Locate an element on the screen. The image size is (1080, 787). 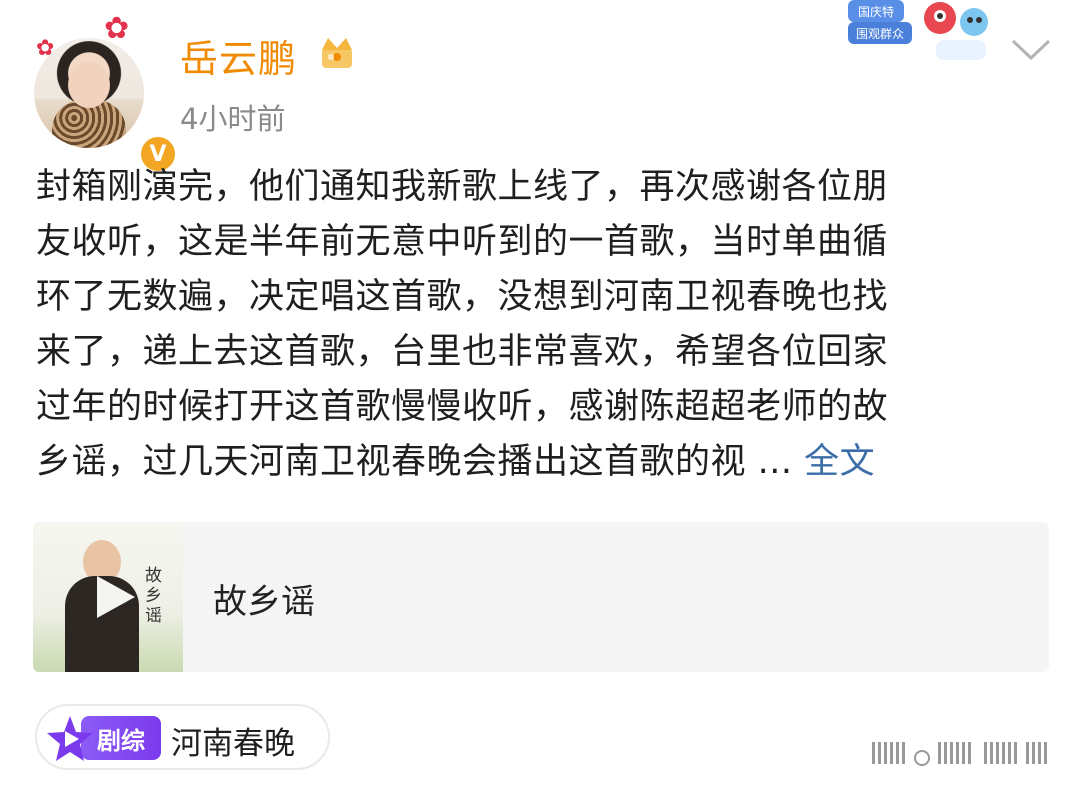
song-title: 故乡谣 is located at coordinates (264, 602).